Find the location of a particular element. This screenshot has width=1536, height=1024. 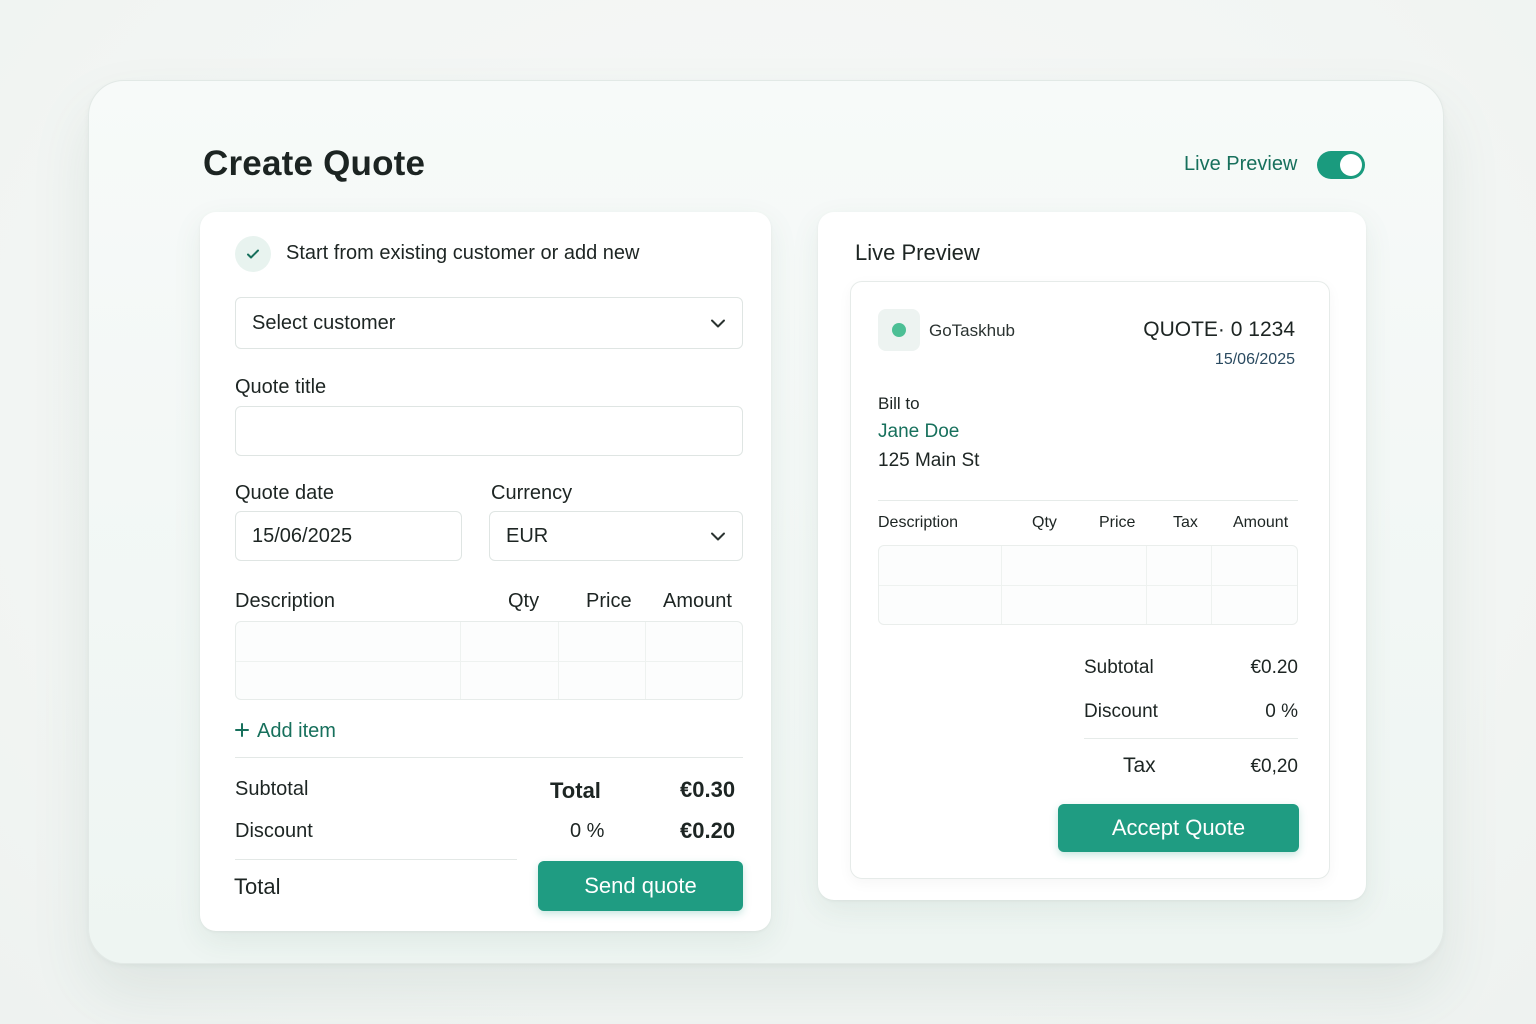

page-title: Create Quote is located at coordinates (314, 163).